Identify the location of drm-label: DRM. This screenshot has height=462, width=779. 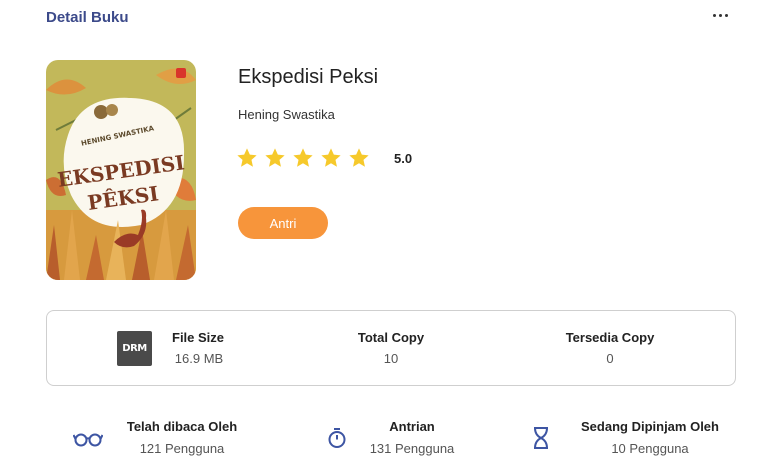
(134, 348).